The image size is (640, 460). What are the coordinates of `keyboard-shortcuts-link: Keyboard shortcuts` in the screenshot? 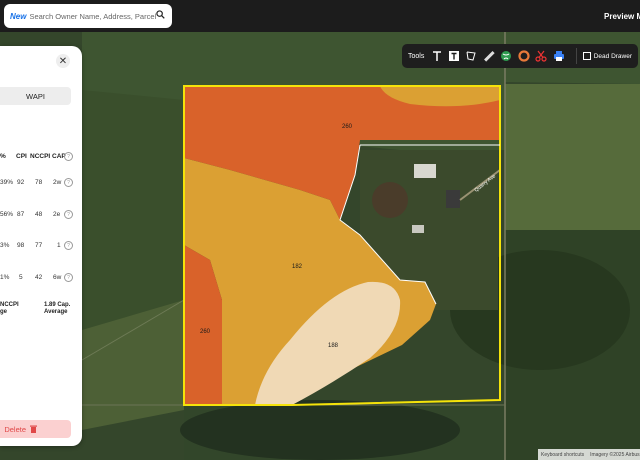 It's located at (562, 455).